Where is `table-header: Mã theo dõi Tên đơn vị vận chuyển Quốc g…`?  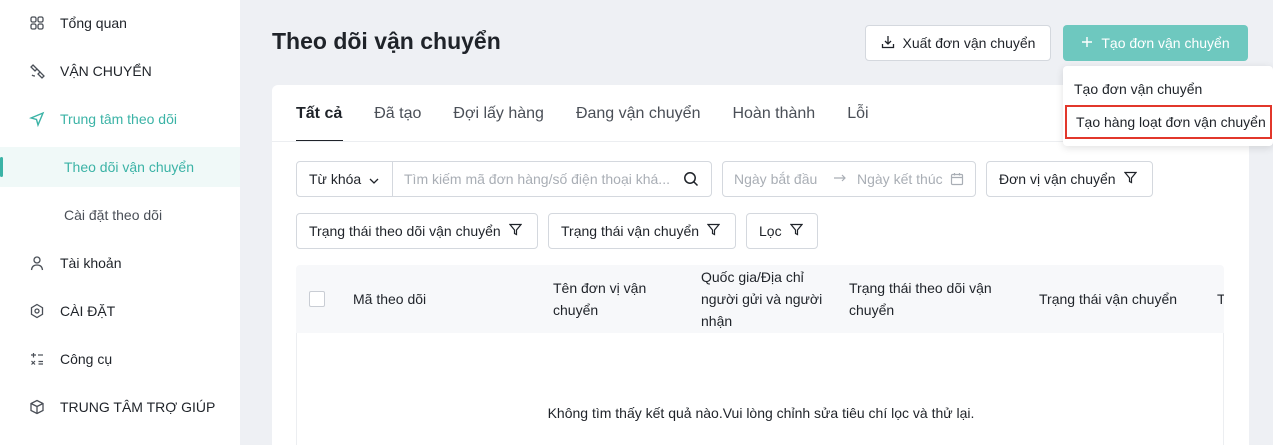 table-header: Mã theo dõi Tên đơn vị vận chuyển Quốc g… is located at coordinates (760, 299).